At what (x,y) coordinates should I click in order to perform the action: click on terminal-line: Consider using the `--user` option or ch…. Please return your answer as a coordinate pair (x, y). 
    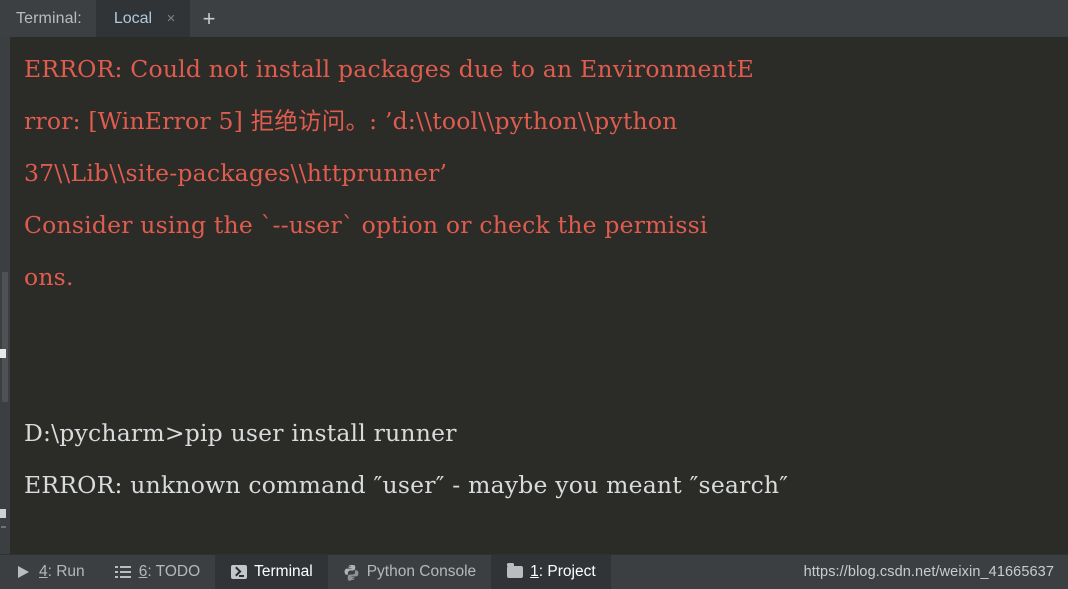
    Looking at the image, I should click on (366, 225).